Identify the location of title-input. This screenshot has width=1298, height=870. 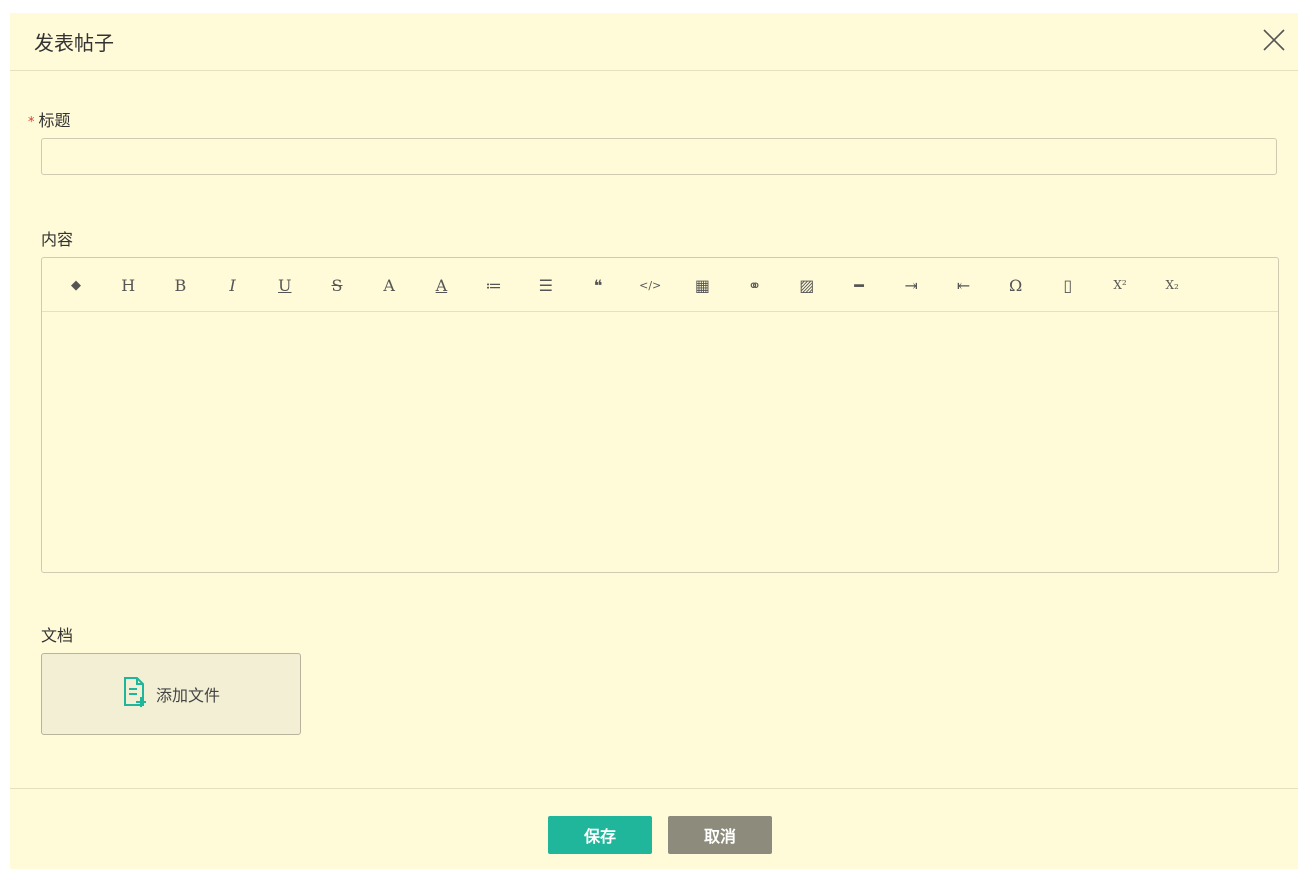
(659, 156).